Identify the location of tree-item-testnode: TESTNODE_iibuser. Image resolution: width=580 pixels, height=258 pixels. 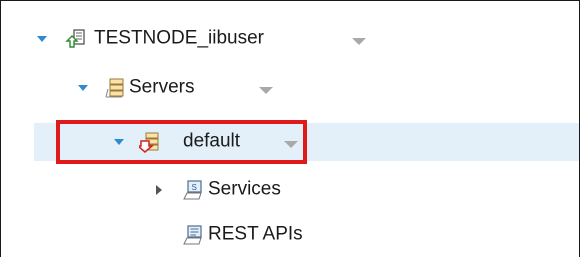
(290, 39).